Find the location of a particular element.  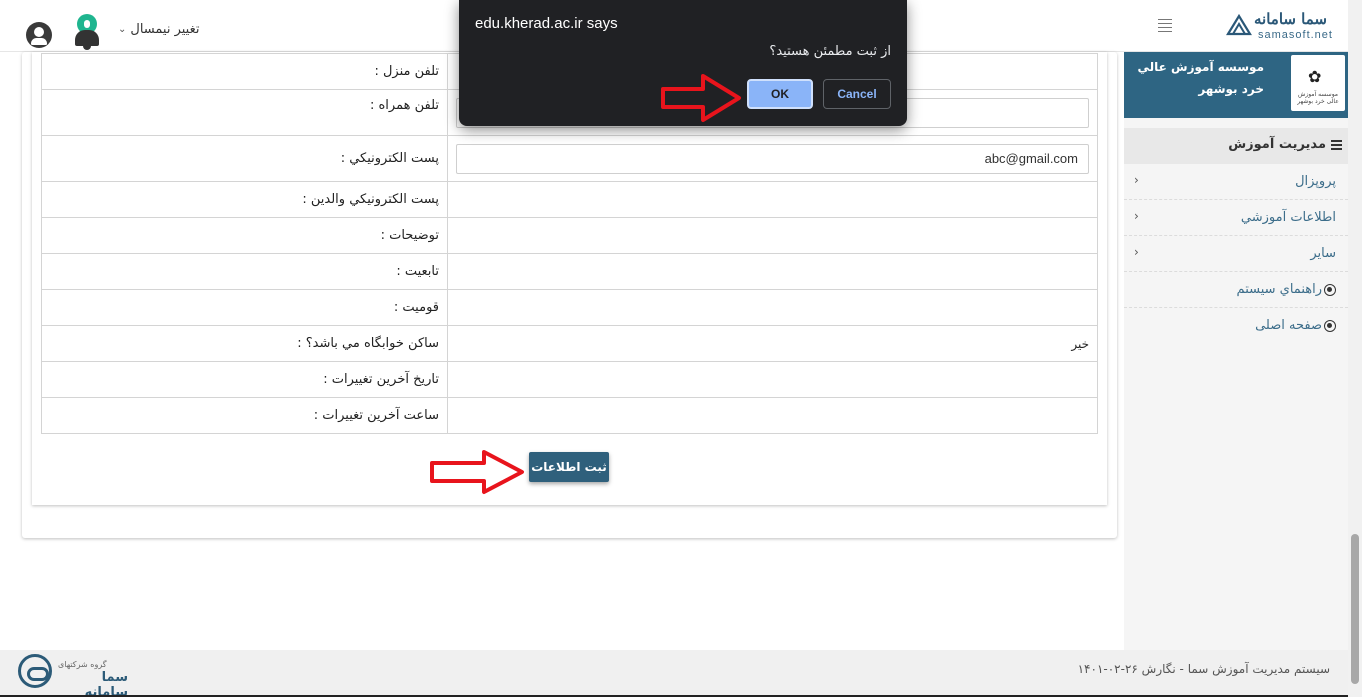

email-input is located at coordinates (772, 158).